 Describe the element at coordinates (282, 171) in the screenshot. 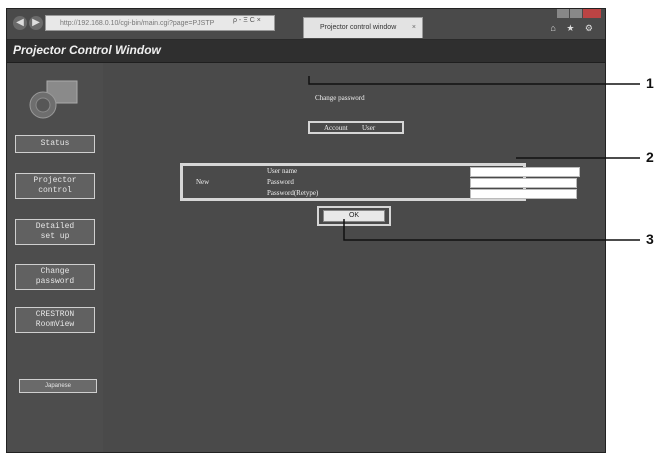

I see `username-label: User name` at that location.